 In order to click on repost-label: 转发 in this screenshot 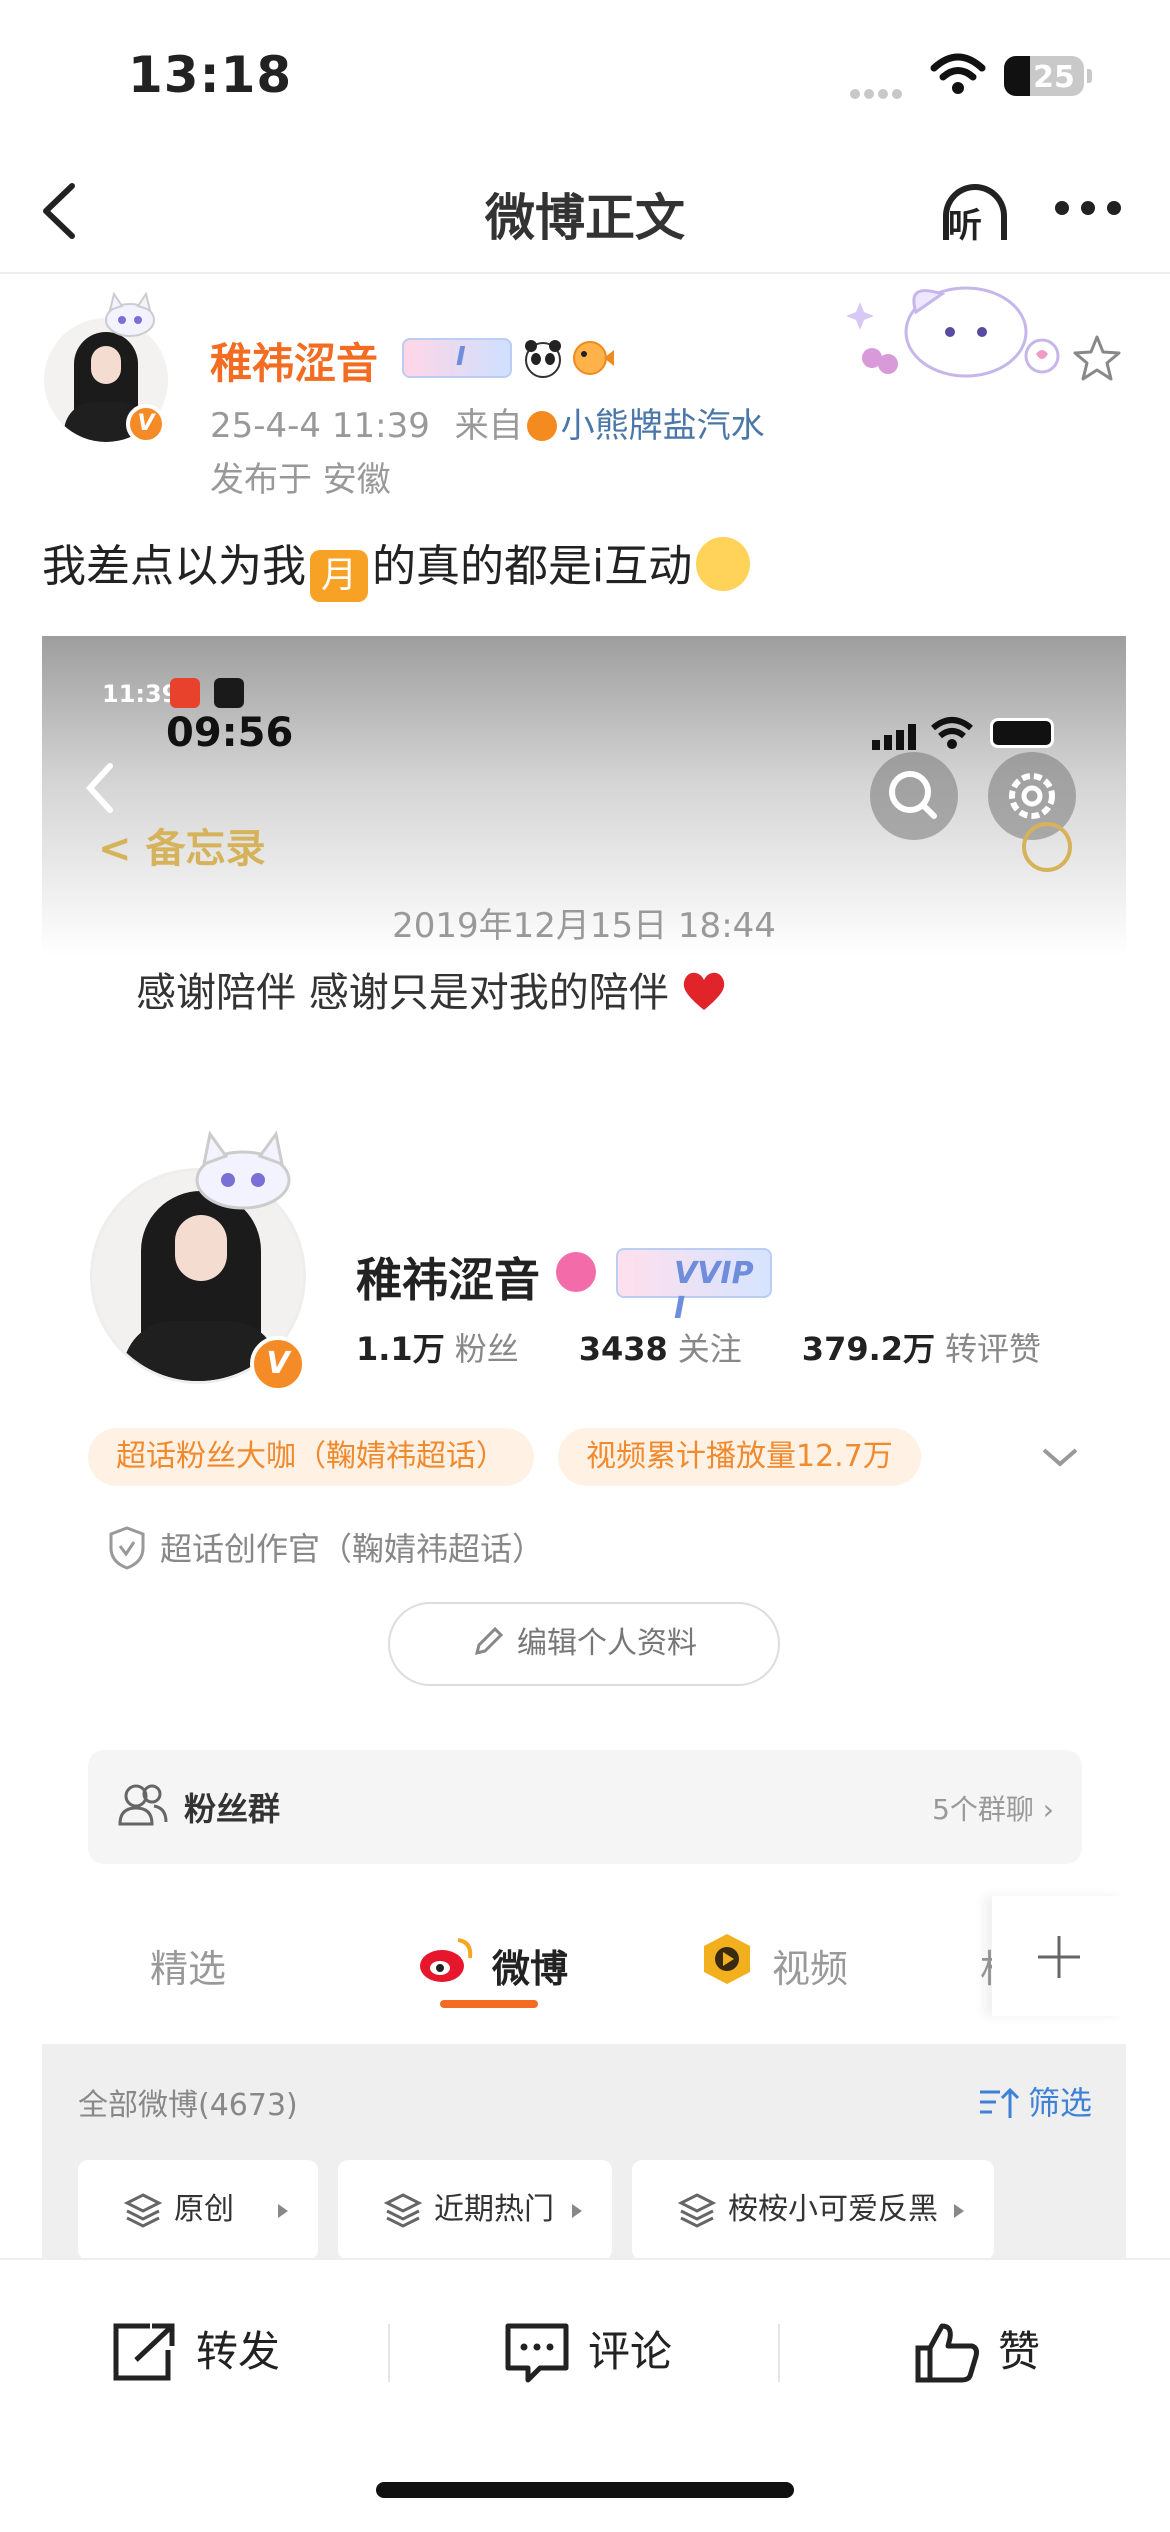, I will do `click(238, 2351)`.